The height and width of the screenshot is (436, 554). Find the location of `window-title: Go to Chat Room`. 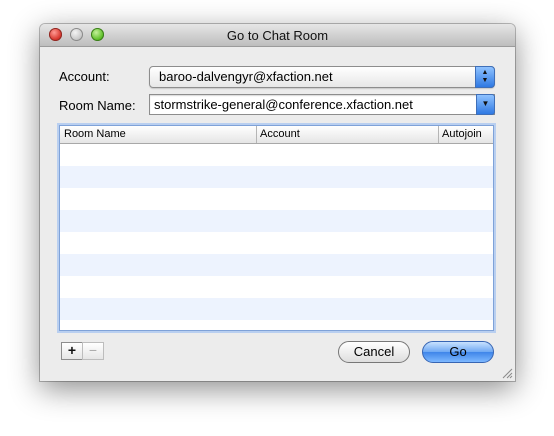

window-title: Go to Chat Room is located at coordinates (277, 35).